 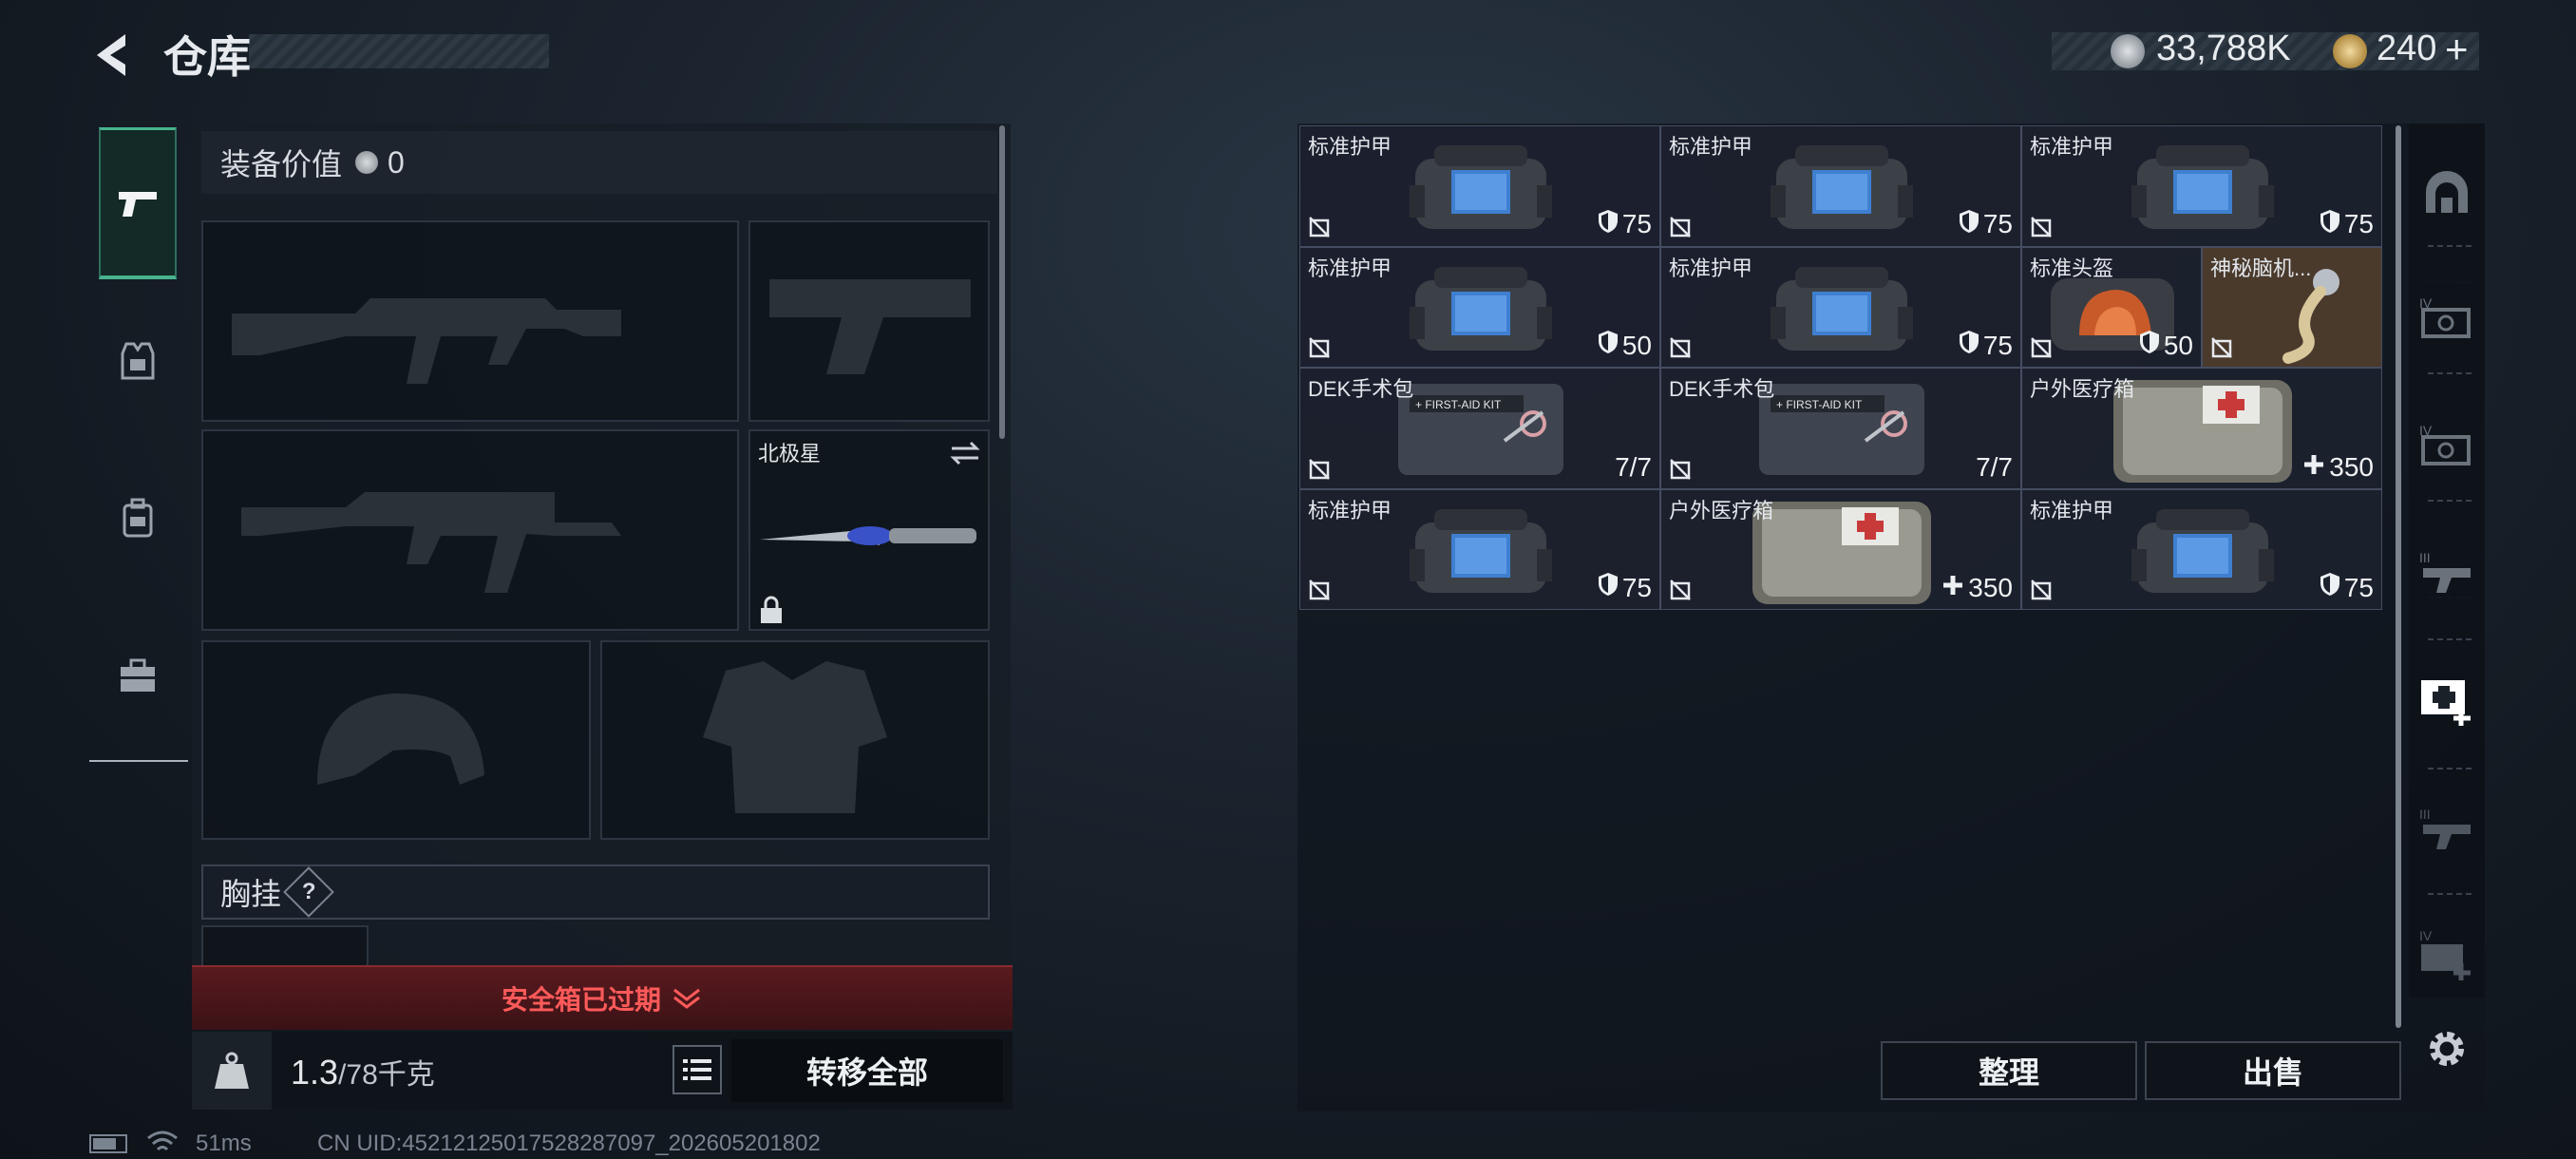 What do you see at coordinates (1636, 345) in the screenshot?
I see `item-value-text: 50` at bounding box center [1636, 345].